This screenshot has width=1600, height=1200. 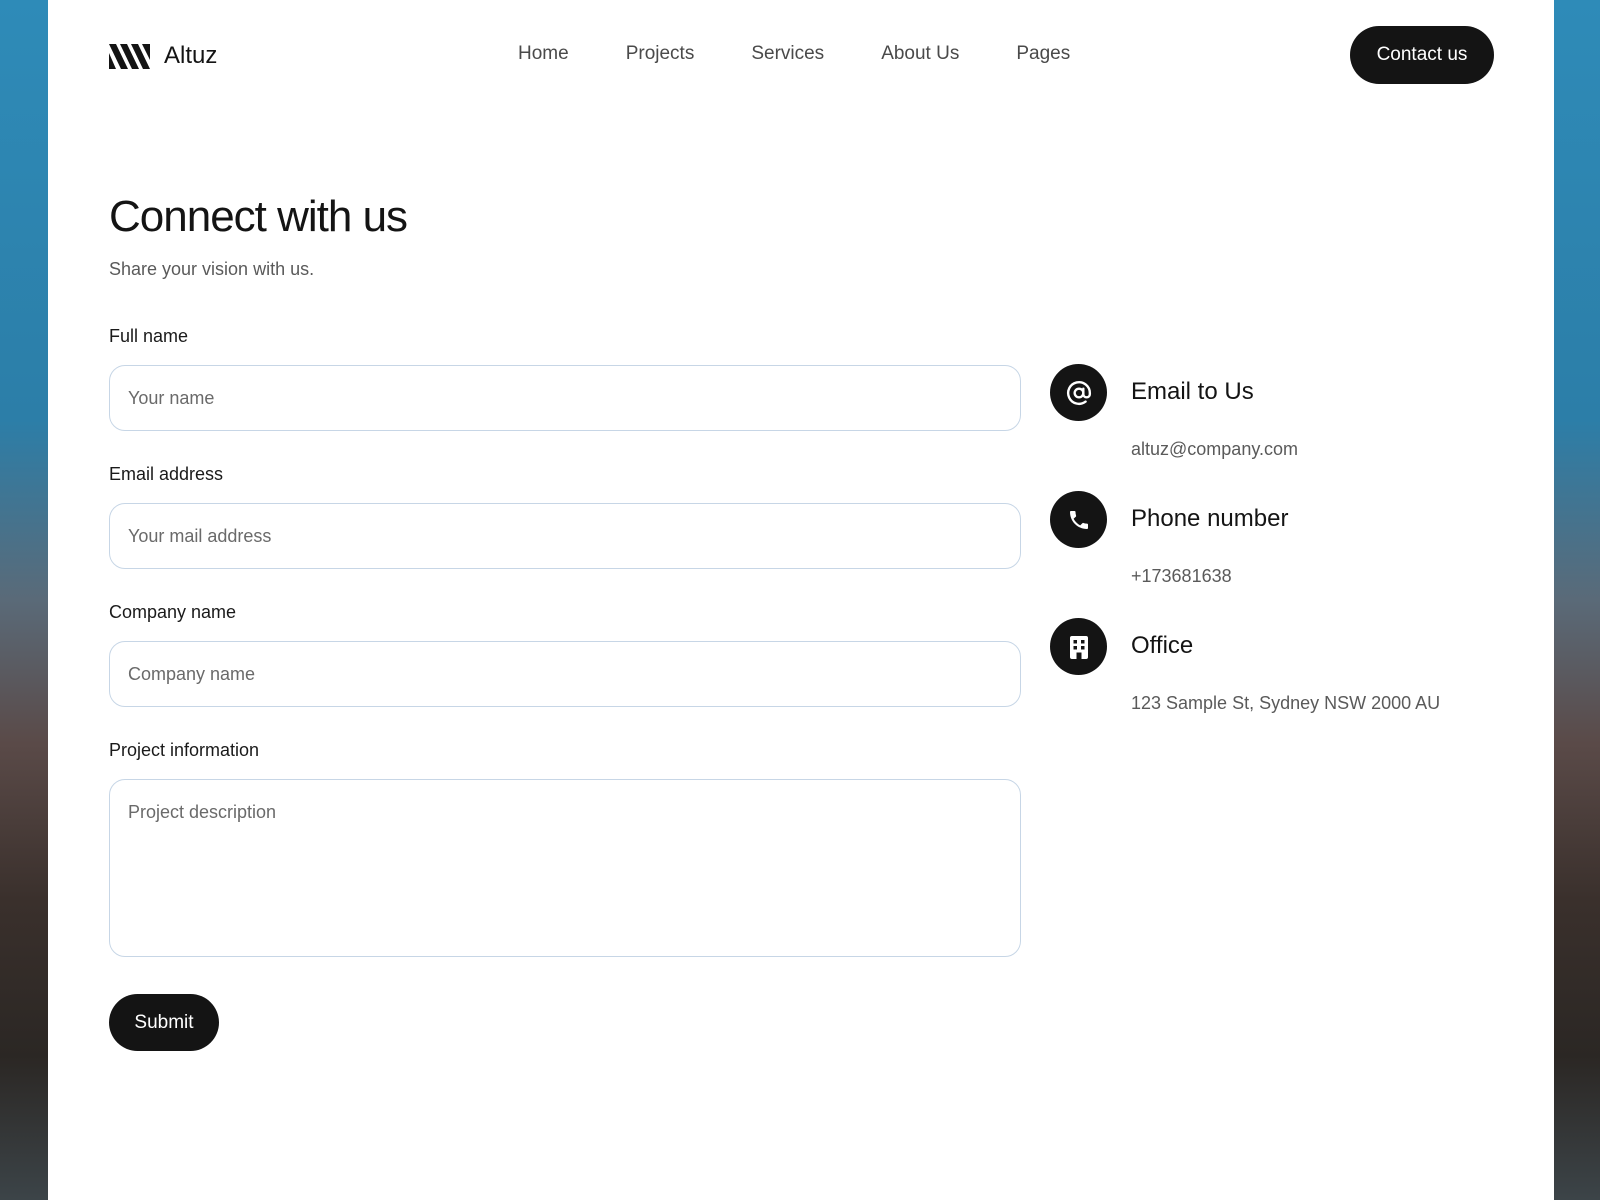 What do you see at coordinates (1214, 449) in the screenshot?
I see `email-info-value: altuz@company.com` at bounding box center [1214, 449].